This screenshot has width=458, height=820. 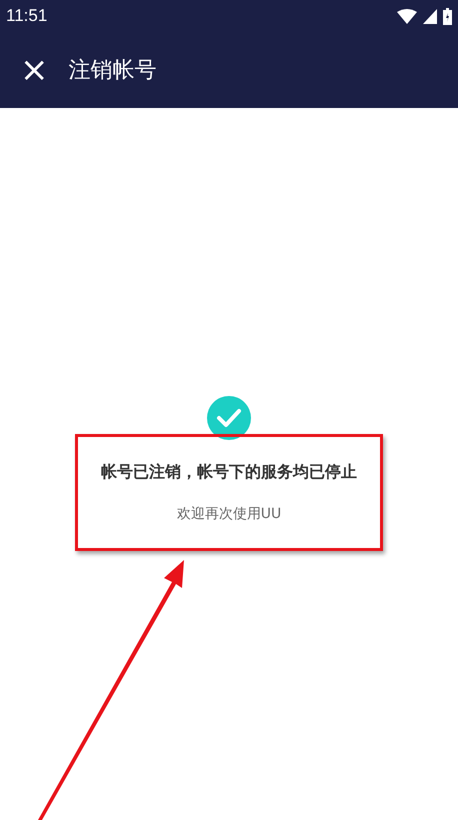 What do you see at coordinates (447, 16) in the screenshot?
I see `battery-icon` at bounding box center [447, 16].